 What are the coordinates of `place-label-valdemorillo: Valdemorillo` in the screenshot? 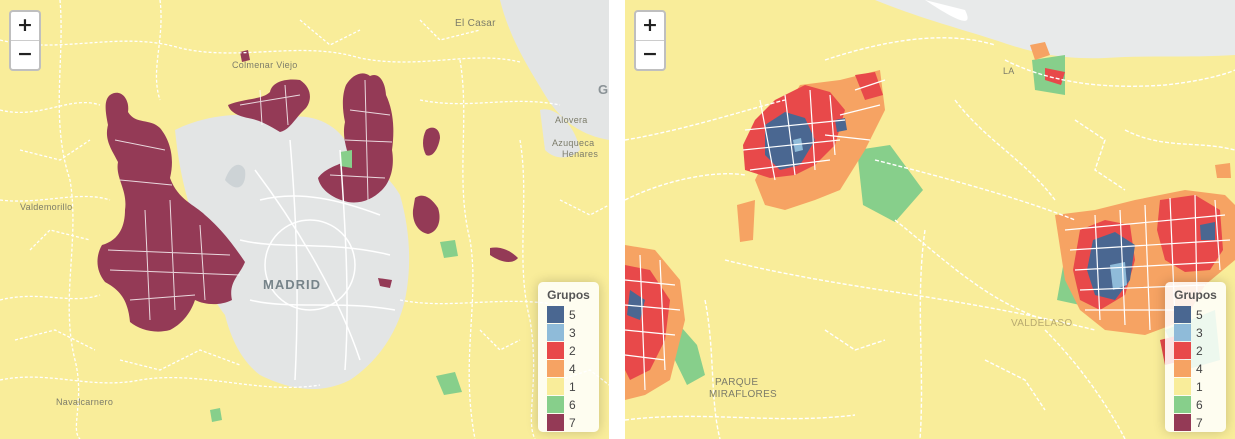 It's located at (46, 207).